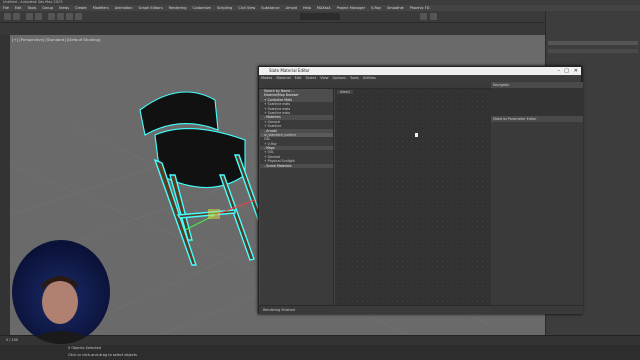 Image resolution: width=640 pixels, height=360 pixels. What do you see at coordinates (354, 78) in the screenshot?
I see `sme-menu-item: Tools` at bounding box center [354, 78].